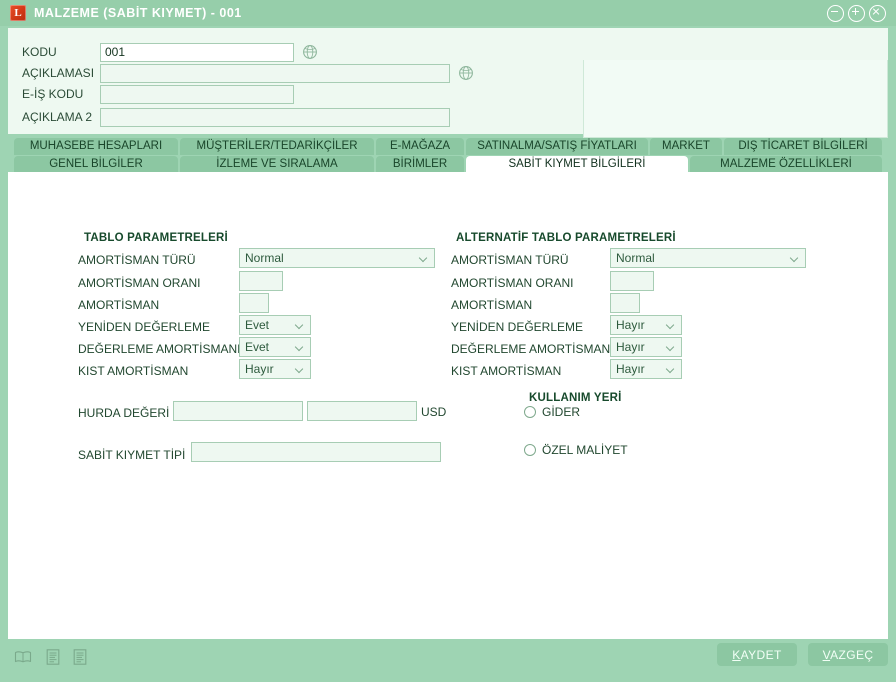 The image size is (896, 682). Describe the element at coordinates (159, 349) in the screenshot. I see `label-degerleme-amortismani: DEĞERLEME AMORTİSMANI` at that location.